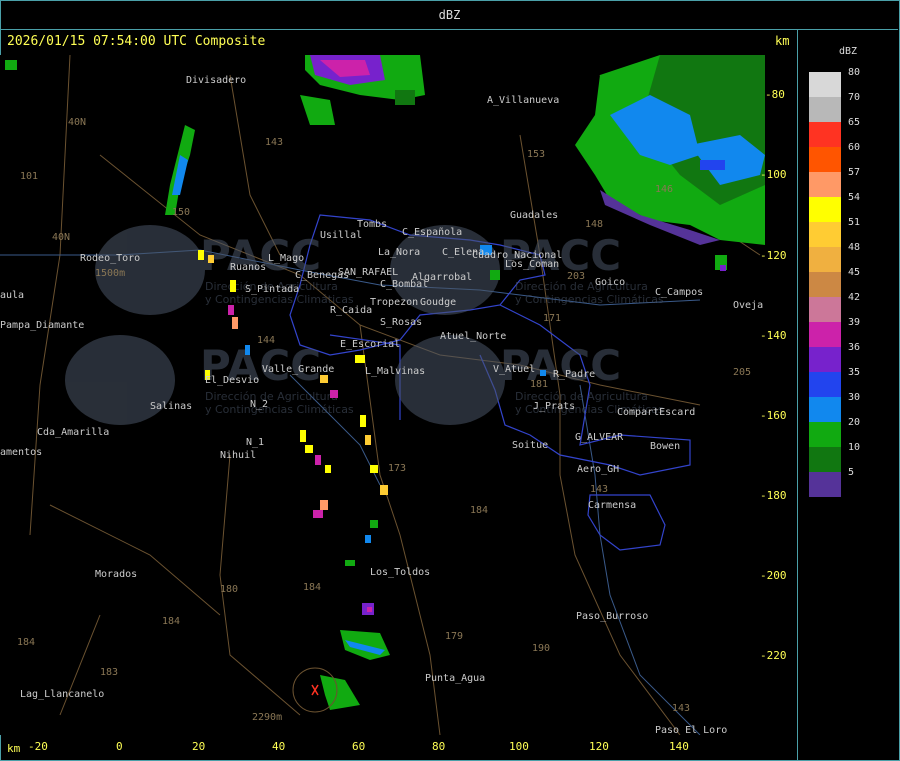 The image size is (900, 761). Describe the element at coordinates (773, 174) in the screenshot. I see `y-tick: -100` at that location.